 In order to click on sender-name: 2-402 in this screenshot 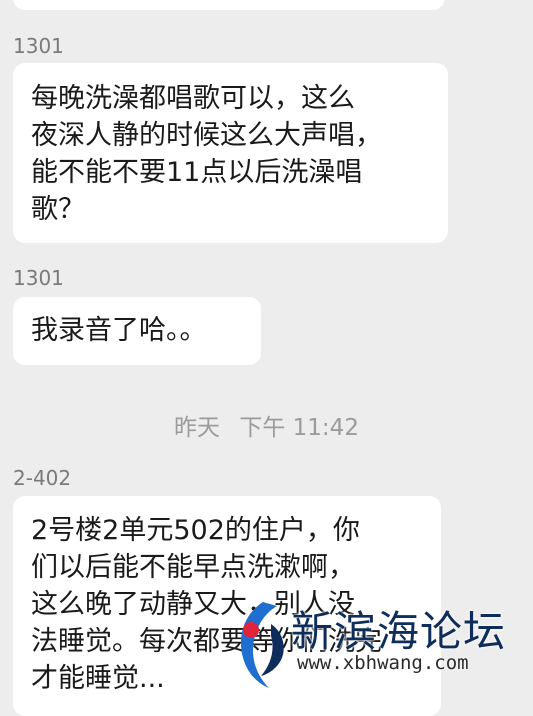, I will do `click(42, 478)`.